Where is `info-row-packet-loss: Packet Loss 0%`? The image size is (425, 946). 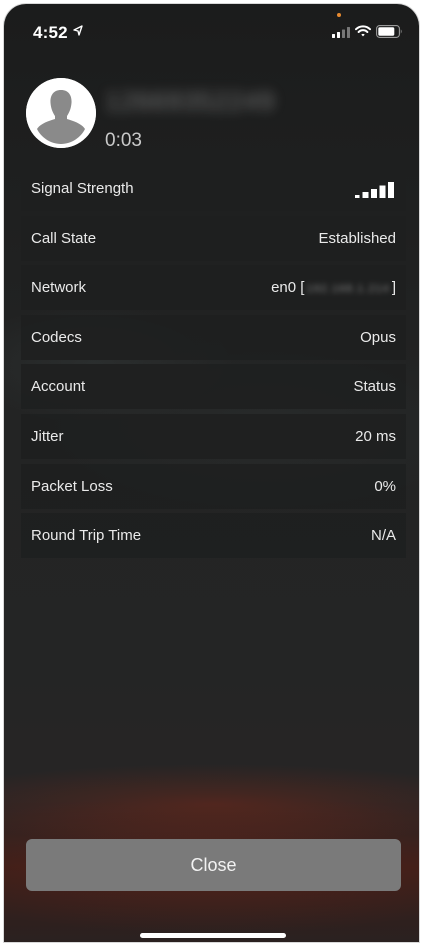 info-row-packet-loss: Packet Loss 0% is located at coordinates (213, 486).